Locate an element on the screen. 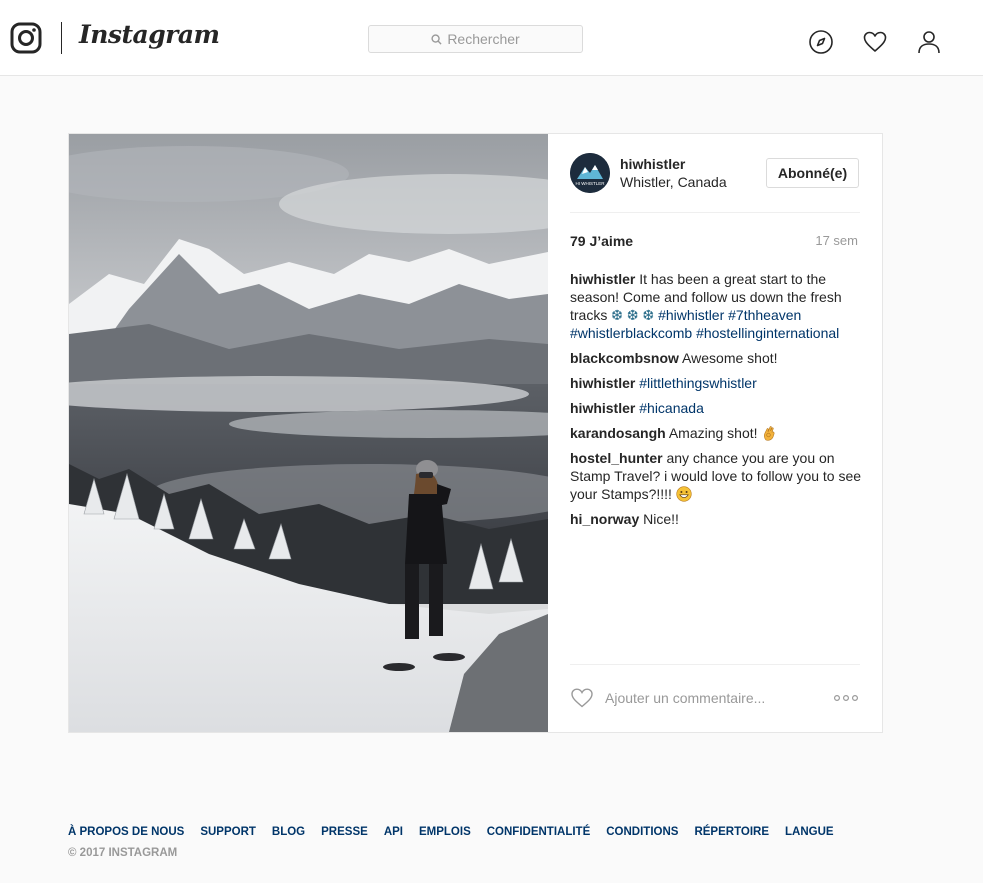 Image resolution: width=983 pixels, height=883 pixels. instagram-wordmark: Instagram is located at coordinates (149, 34).